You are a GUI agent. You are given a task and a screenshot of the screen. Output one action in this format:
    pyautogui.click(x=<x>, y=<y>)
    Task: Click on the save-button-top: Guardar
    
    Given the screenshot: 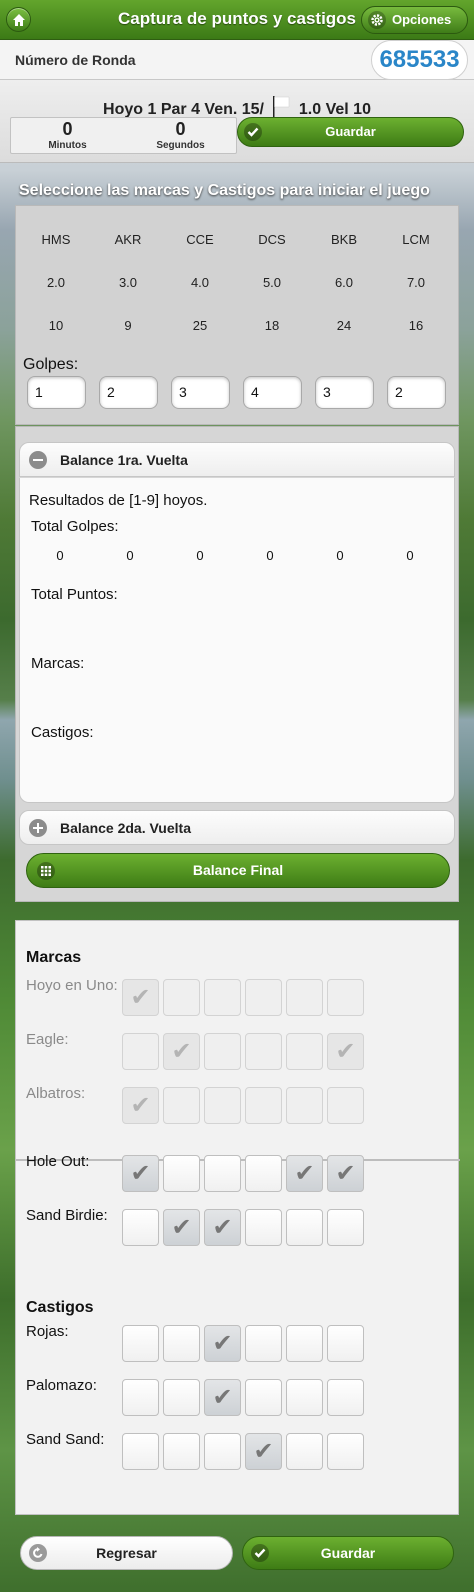 What is the action you would take?
    pyautogui.click(x=350, y=132)
    